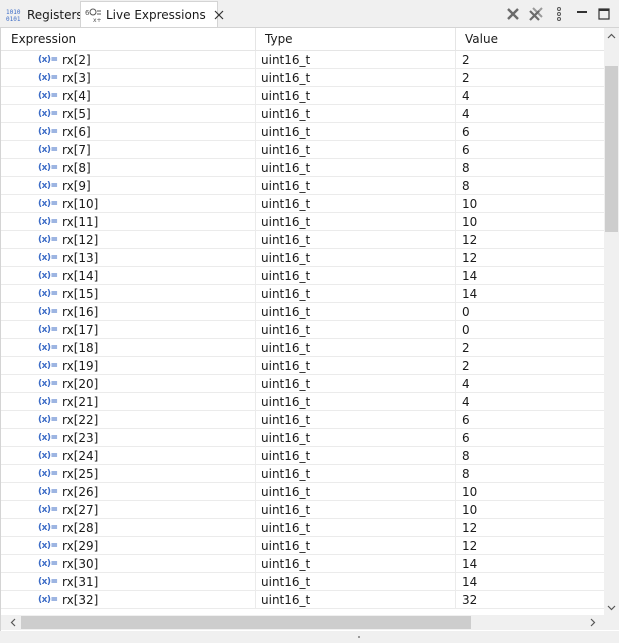 This screenshot has height=643, width=619. I want to click on expression-cell: (x)= rx[17], so click(68, 329).